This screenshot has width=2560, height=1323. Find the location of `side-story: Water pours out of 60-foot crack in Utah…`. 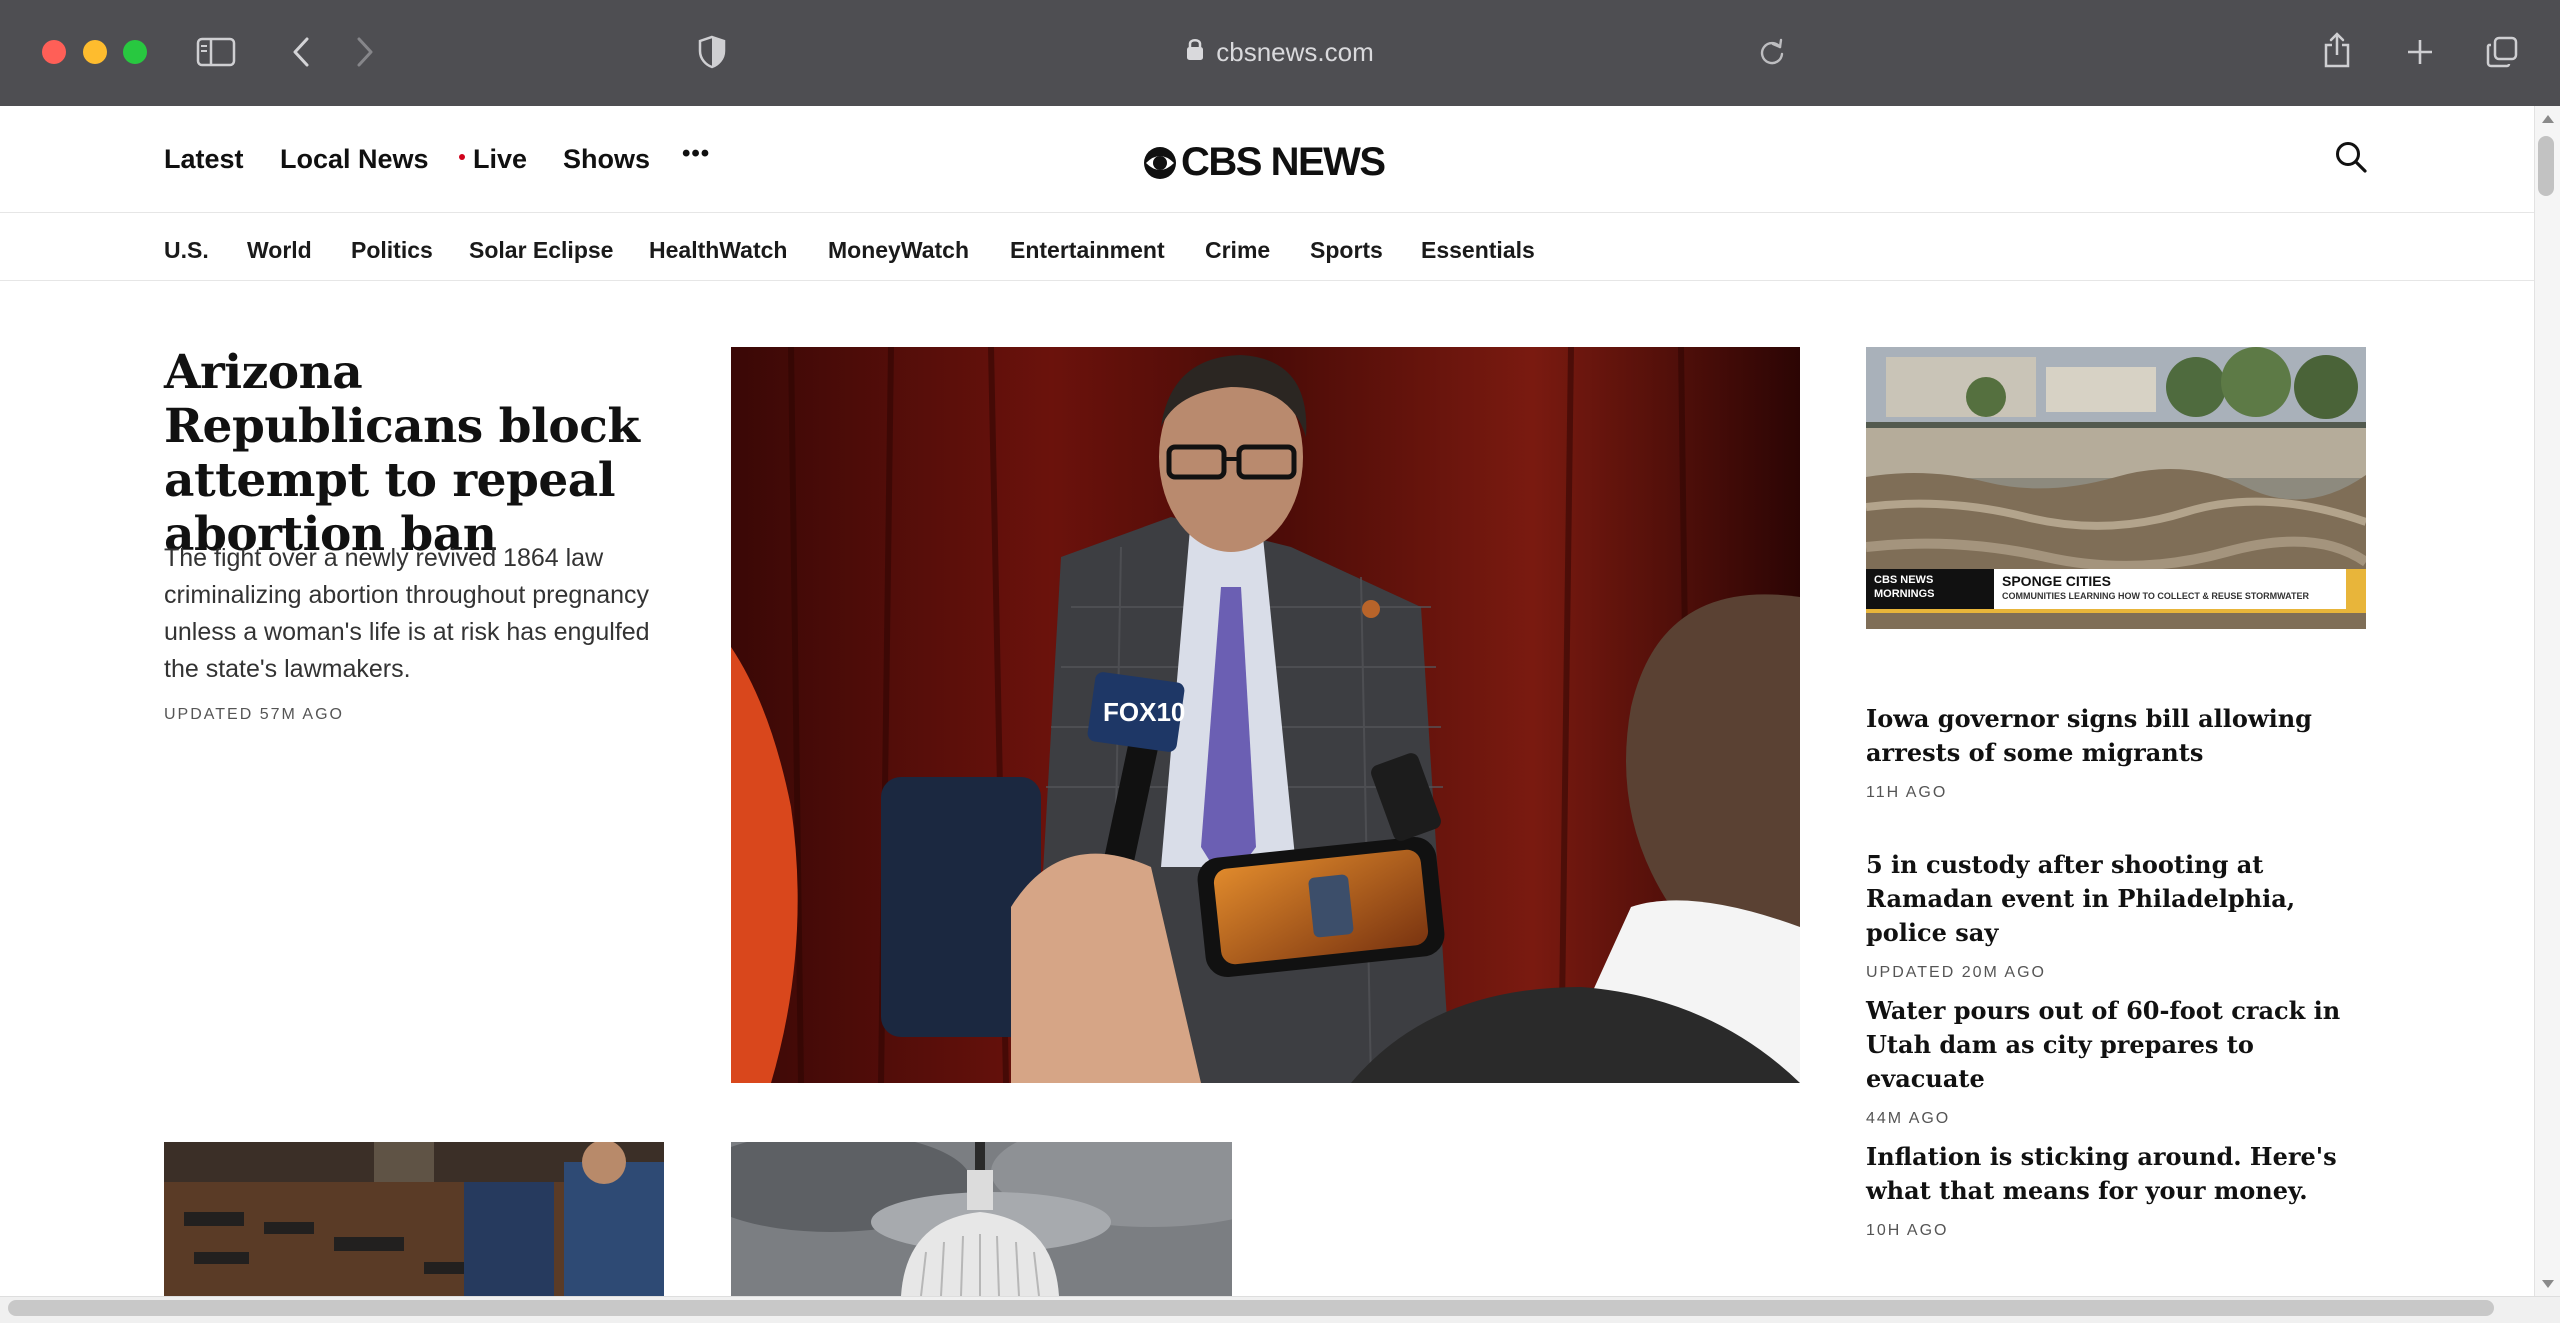

side-story: Water pours out of 60-foot crack in Utah… is located at coordinates (2116, 1061).